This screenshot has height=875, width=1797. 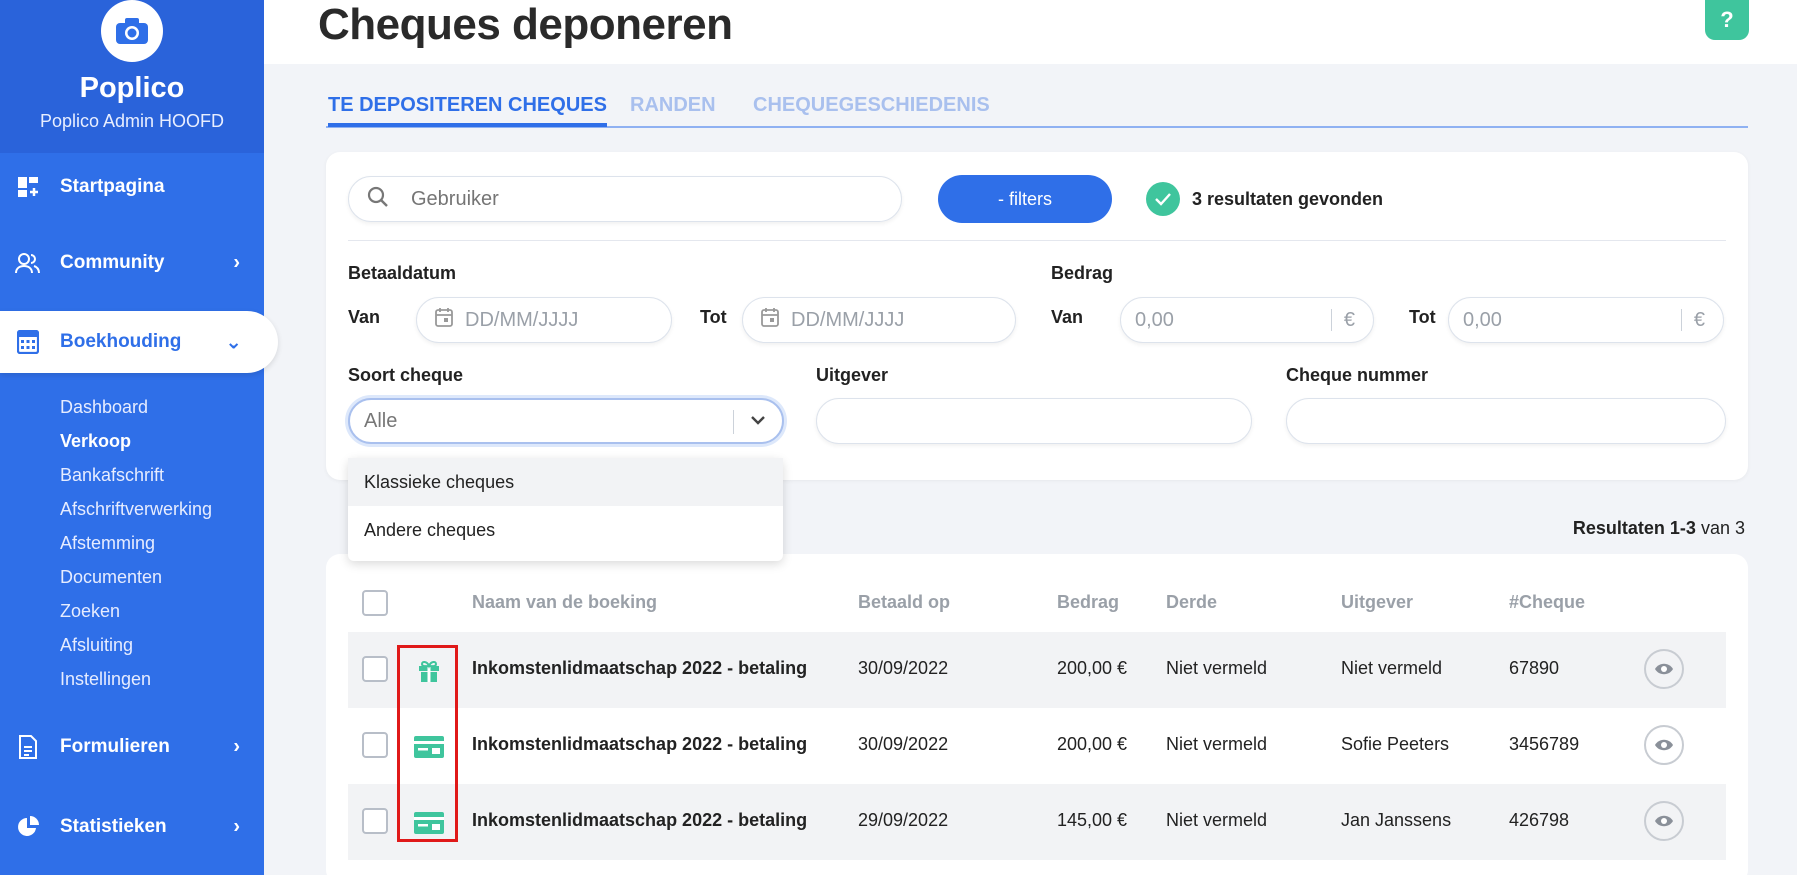 What do you see at coordinates (28, 342) in the screenshot?
I see `calculator-icon` at bounding box center [28, 342].